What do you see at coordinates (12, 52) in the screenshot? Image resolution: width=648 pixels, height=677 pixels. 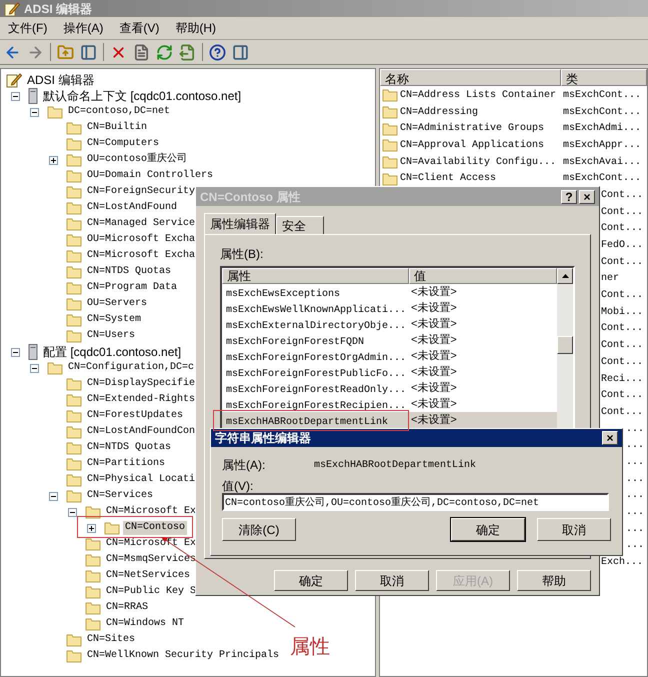 I see `back-icon` at bounding box center [12, 52].